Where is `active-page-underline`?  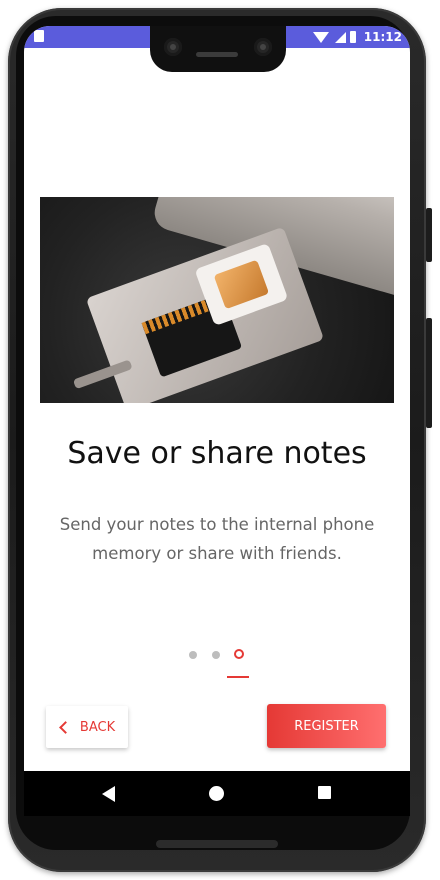 active-page-underline is located at coordinates (238, 677).